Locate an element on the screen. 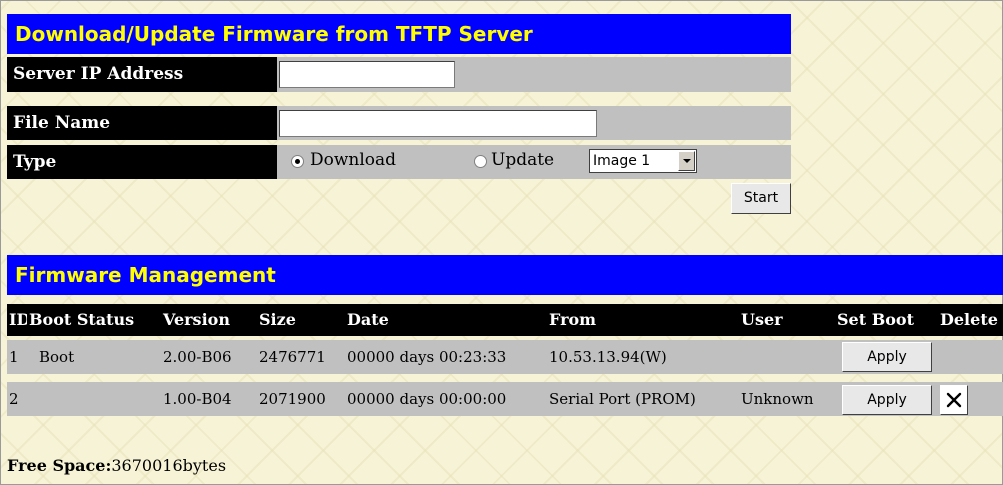 The width and height of the screenshot is (1003, 485). server-ip-label: Server IP Address is located at coordinates (142, 74).